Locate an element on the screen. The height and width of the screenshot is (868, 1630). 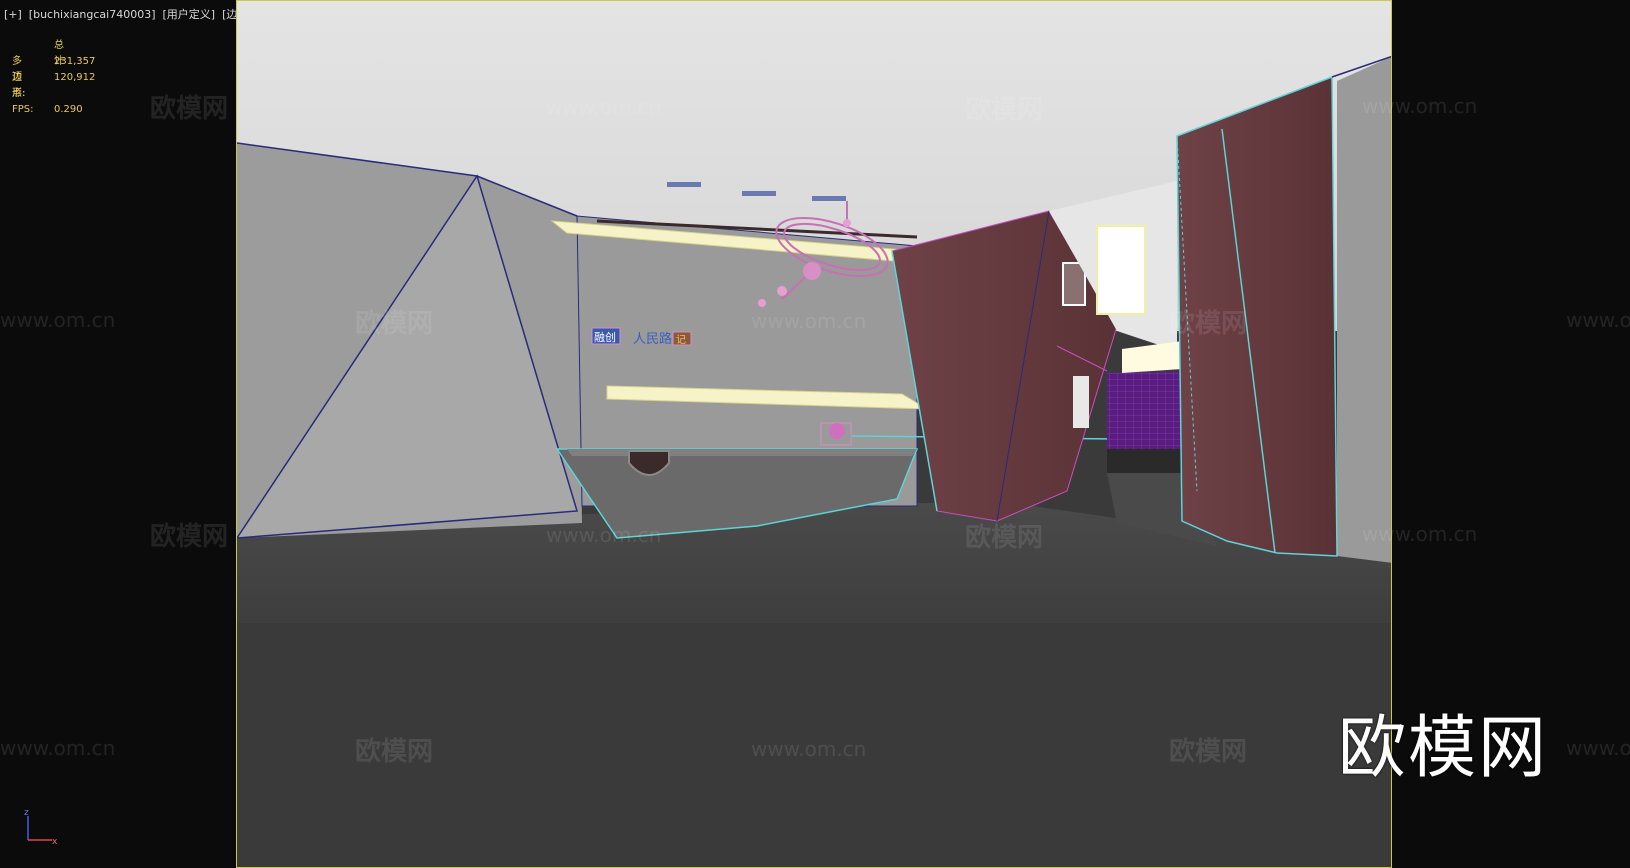
right-wall-grey is located at coordinates (1364, 309).